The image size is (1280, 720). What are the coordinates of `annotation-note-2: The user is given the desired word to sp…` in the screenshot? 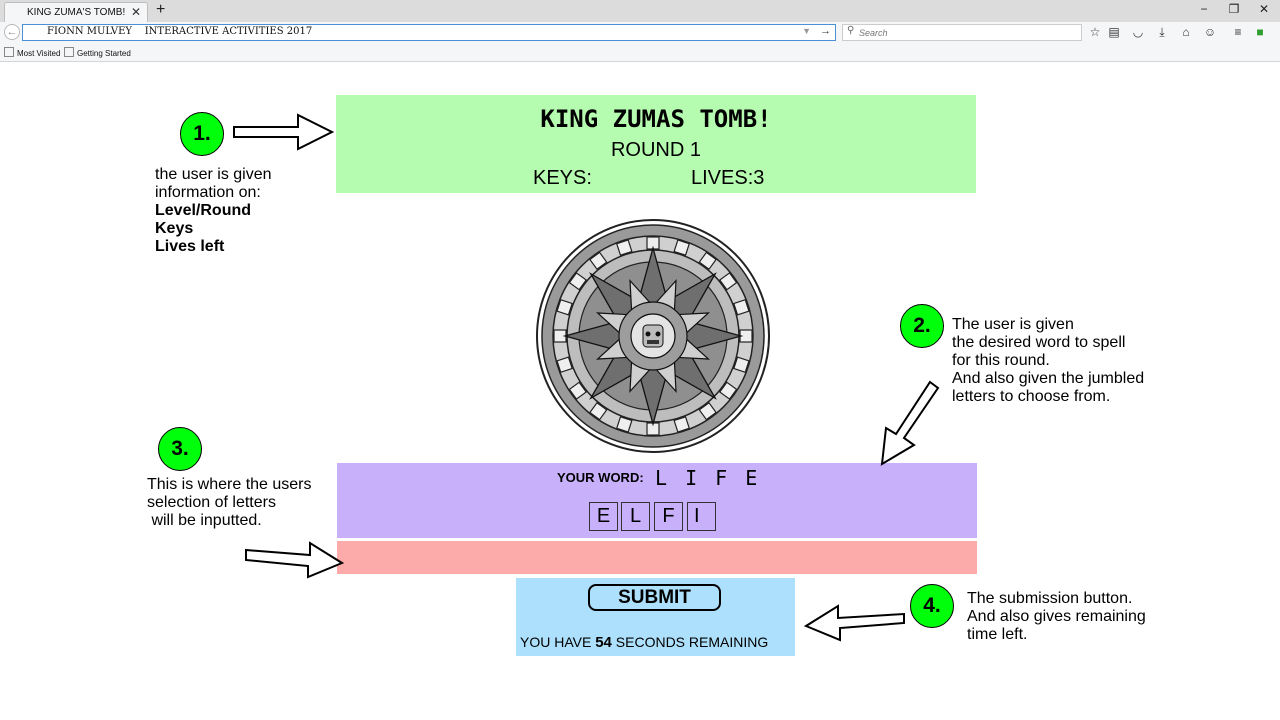 It's located at (1048, 360).